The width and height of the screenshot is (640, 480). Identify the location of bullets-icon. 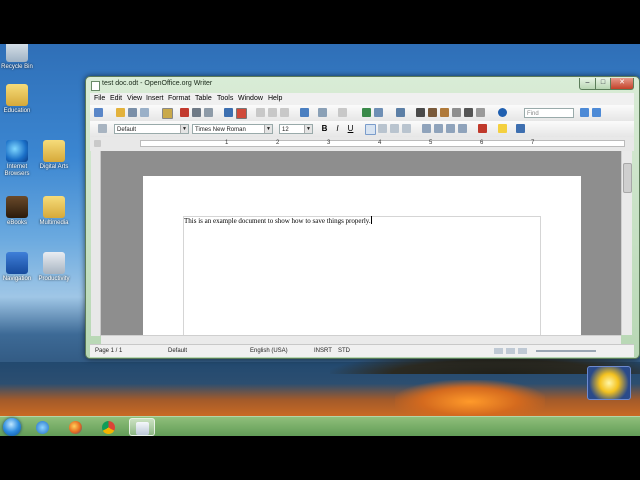
(438, 128).